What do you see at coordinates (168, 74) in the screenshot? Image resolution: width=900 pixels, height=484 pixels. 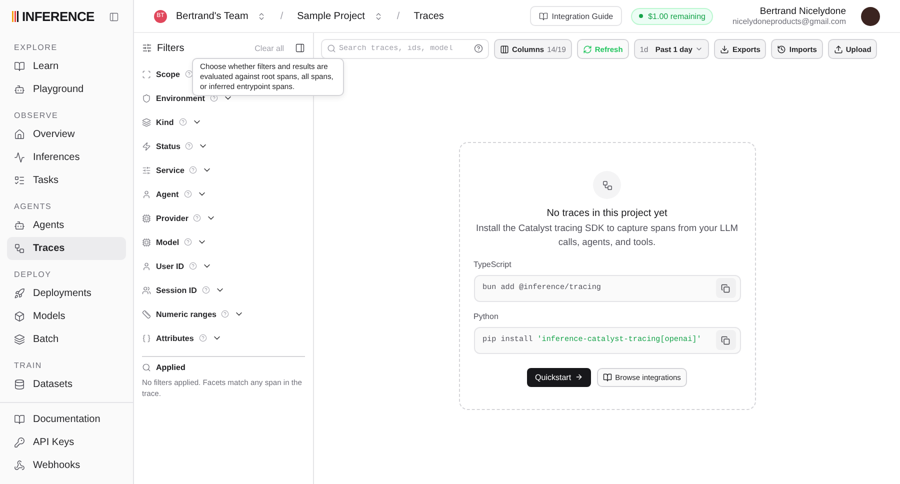 I see `facet-label: Scope` at bounding box center [168, 74].